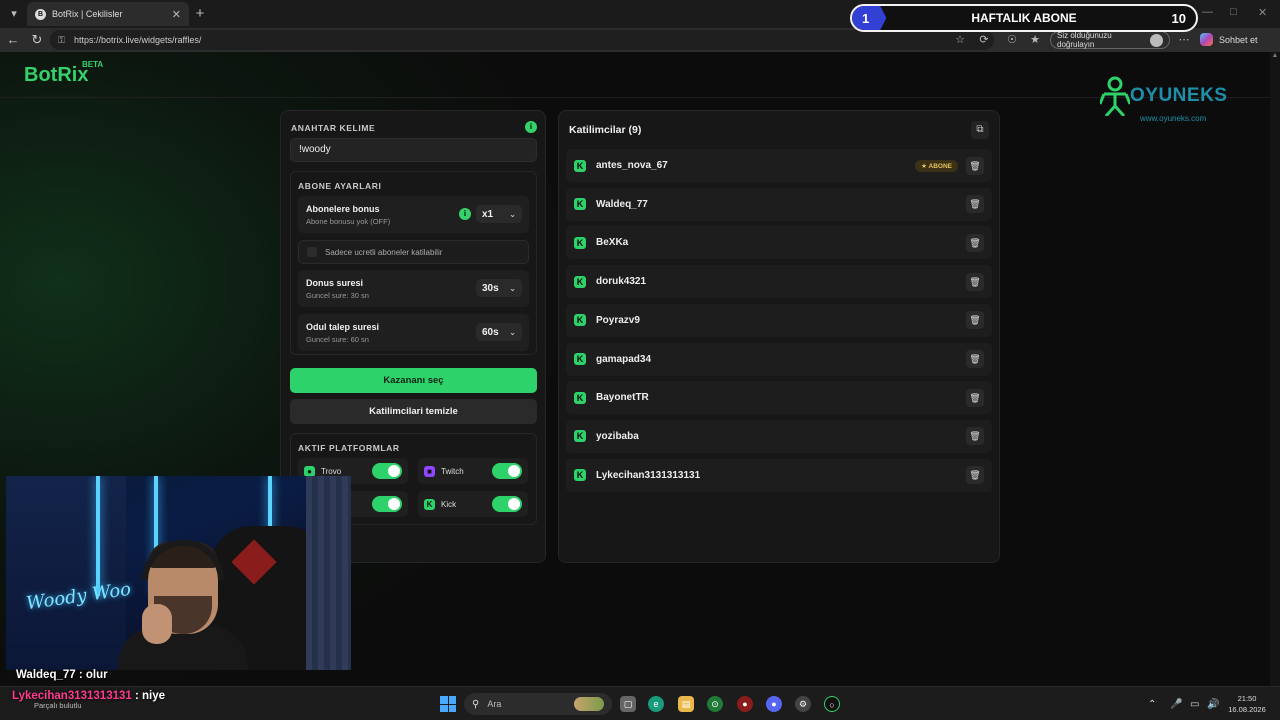 This screenshot has width=1280, height=720. Describe the element at coordinates (656, 704) in the screenshot. I see `edge-icon: e` at that location.